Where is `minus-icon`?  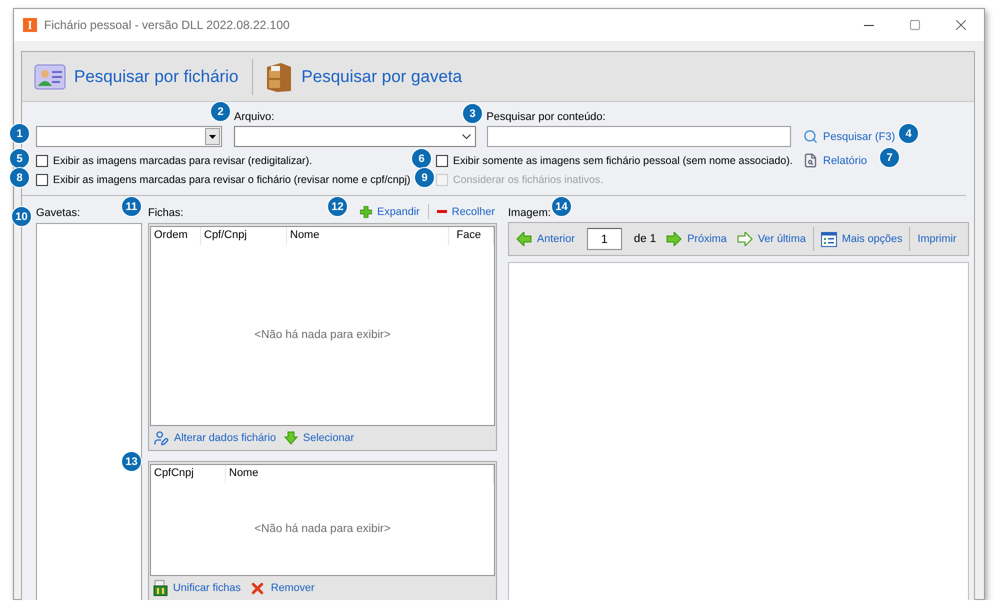
minus-icon is located at coordinates (441, 212).